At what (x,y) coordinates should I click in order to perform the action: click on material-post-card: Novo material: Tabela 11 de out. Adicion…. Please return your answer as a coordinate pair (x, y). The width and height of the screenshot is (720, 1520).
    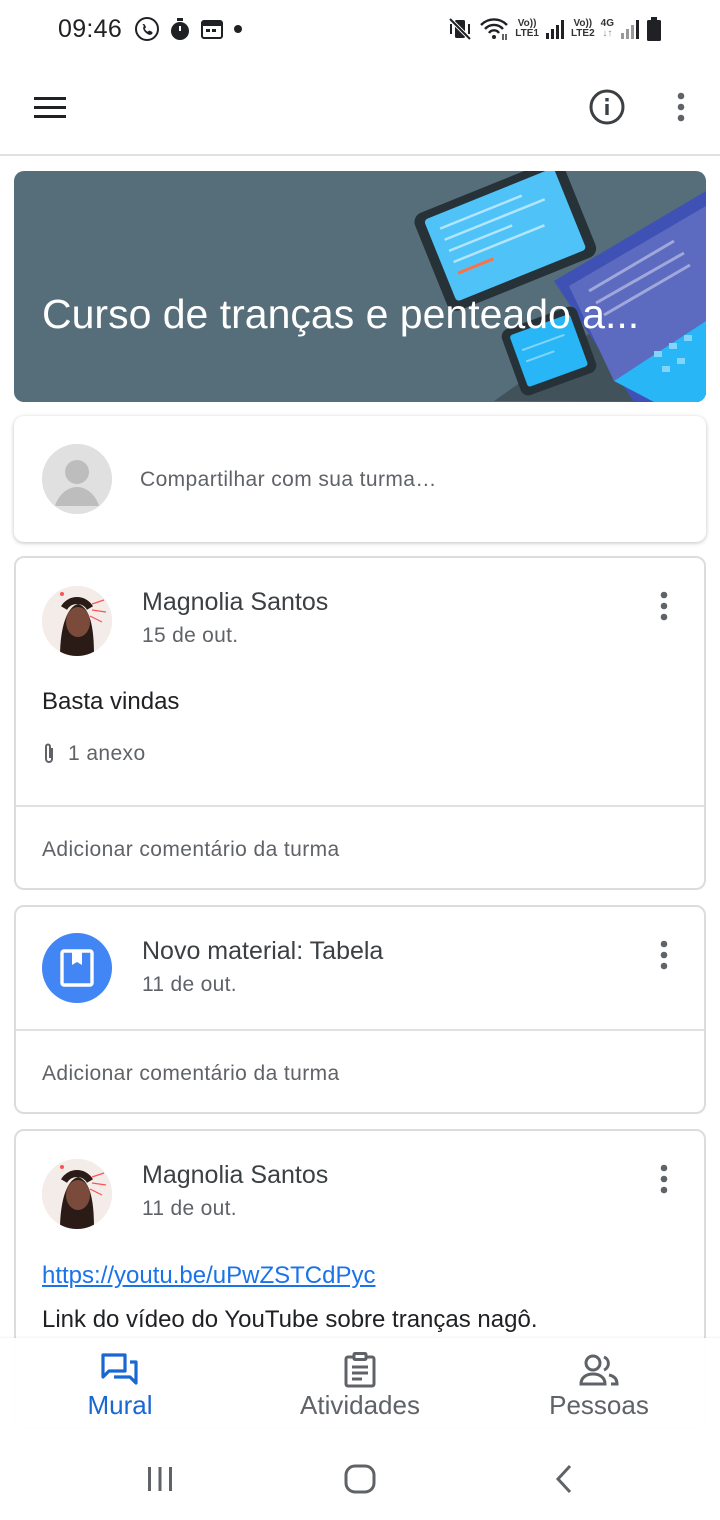
    Looking at the image, I should click on (360, 1009).